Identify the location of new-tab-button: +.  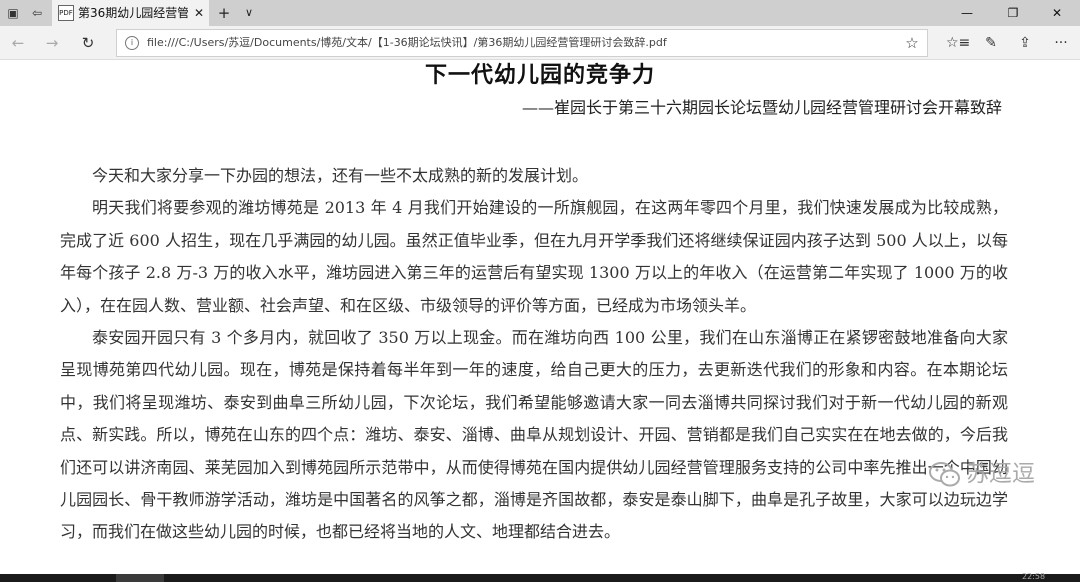
(224, 13).